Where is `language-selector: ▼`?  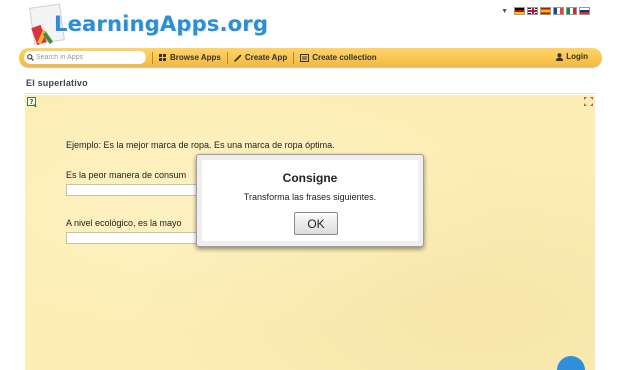 language-selector: ▼ is located at coordinates (545, 11).